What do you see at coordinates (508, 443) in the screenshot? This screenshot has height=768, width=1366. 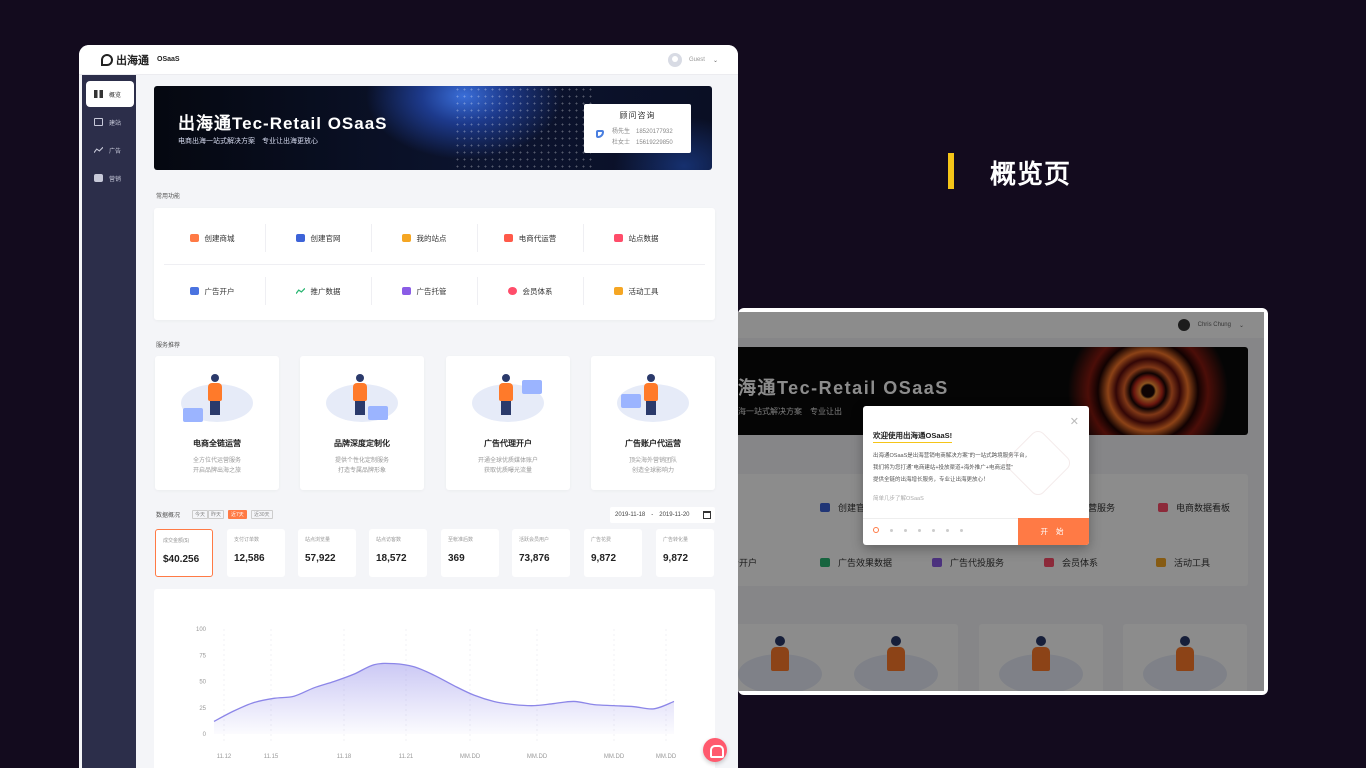 I see `service-name: 广告代理开户` at bounding box center [508, 443].